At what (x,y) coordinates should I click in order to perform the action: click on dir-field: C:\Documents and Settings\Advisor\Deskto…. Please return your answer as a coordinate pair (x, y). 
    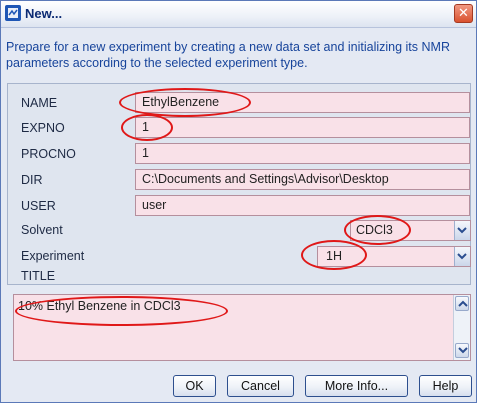
    Looking at the image, I should click on (302, 179).